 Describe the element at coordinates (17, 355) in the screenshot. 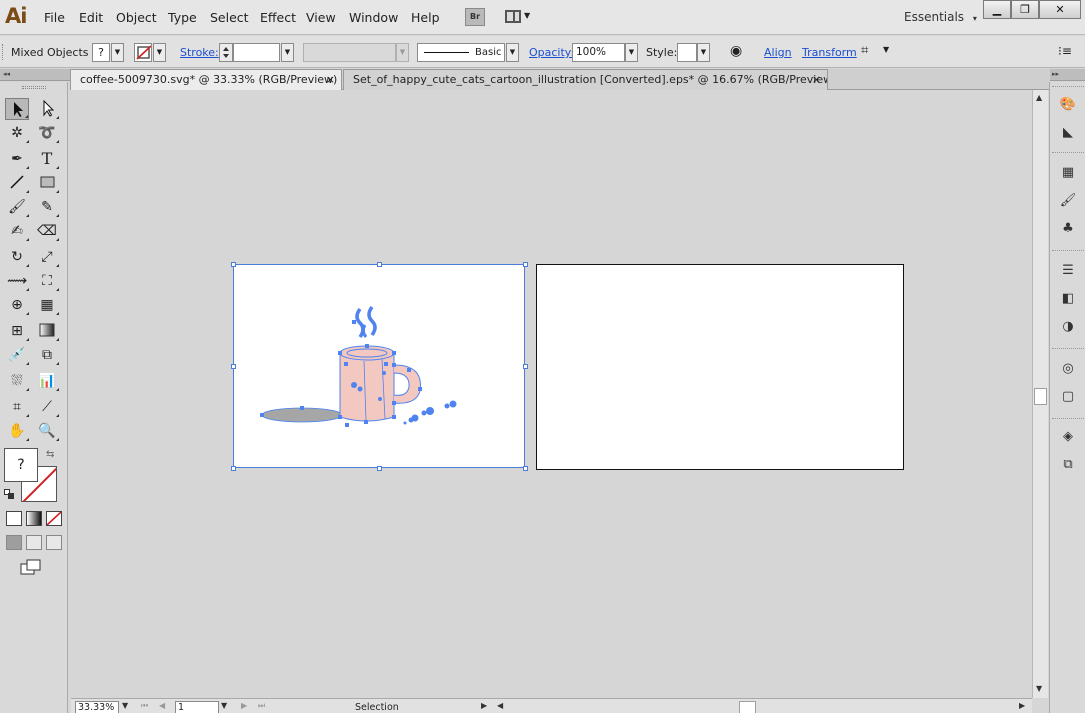

I see `eyedropper-tool: 💉` at that location.